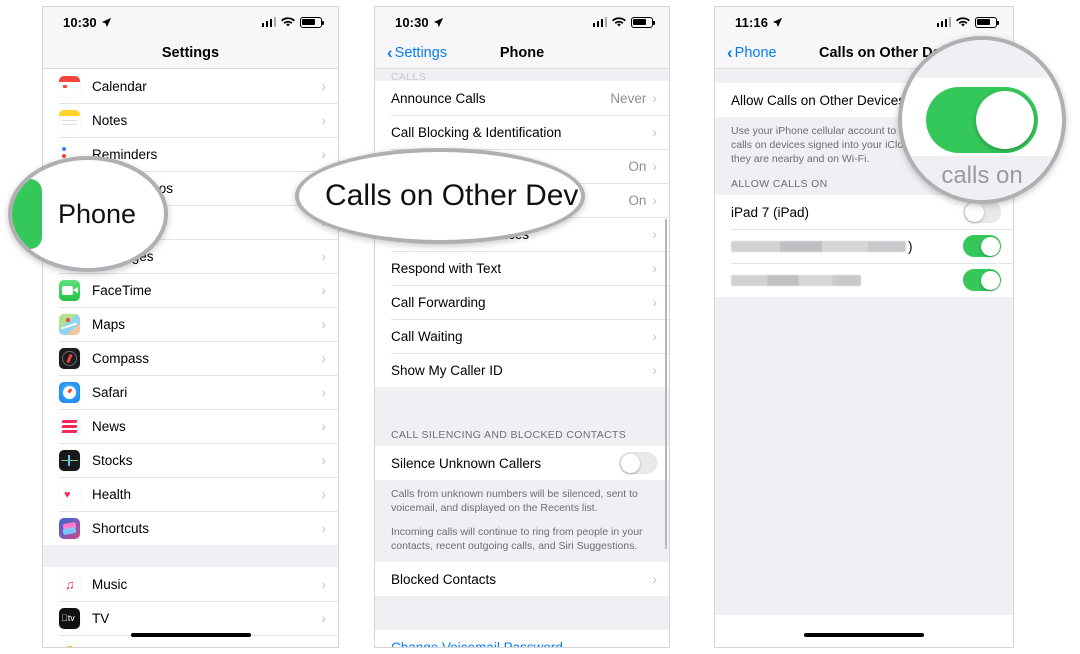  I want to click on settings-row-value: On, so click(637, 166).